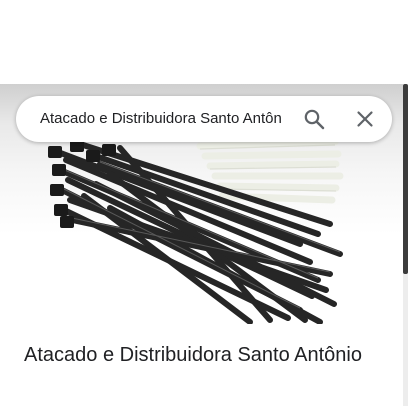 The width and height of the screenshot is (408, 406). What do you see at coordinates (405, 179) in the screenshot?
I see `scrollbar-thumb` at bounding box center [405, 179].